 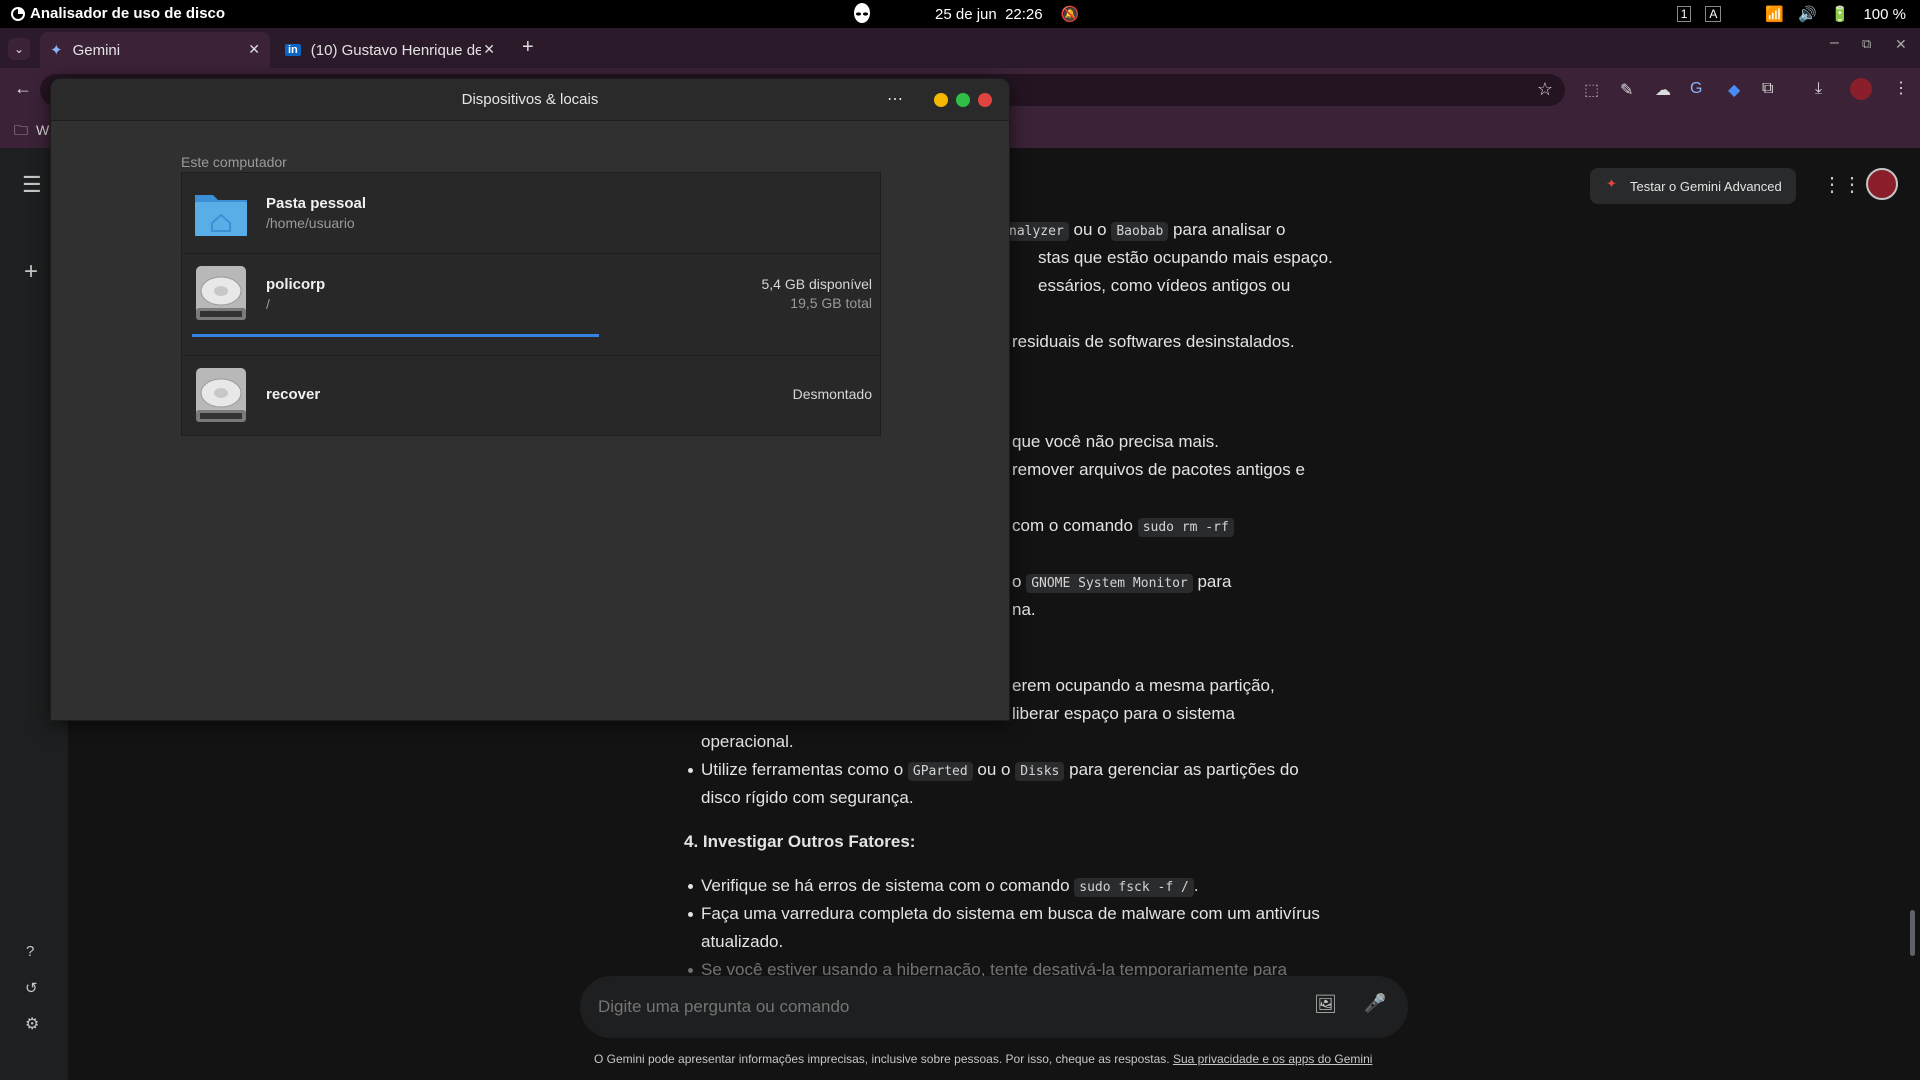 What do you see at coordinates (32, 185) in the screenshot?
I see `hamburger-menu-icon: ☰` at bounding box center [32, 185].